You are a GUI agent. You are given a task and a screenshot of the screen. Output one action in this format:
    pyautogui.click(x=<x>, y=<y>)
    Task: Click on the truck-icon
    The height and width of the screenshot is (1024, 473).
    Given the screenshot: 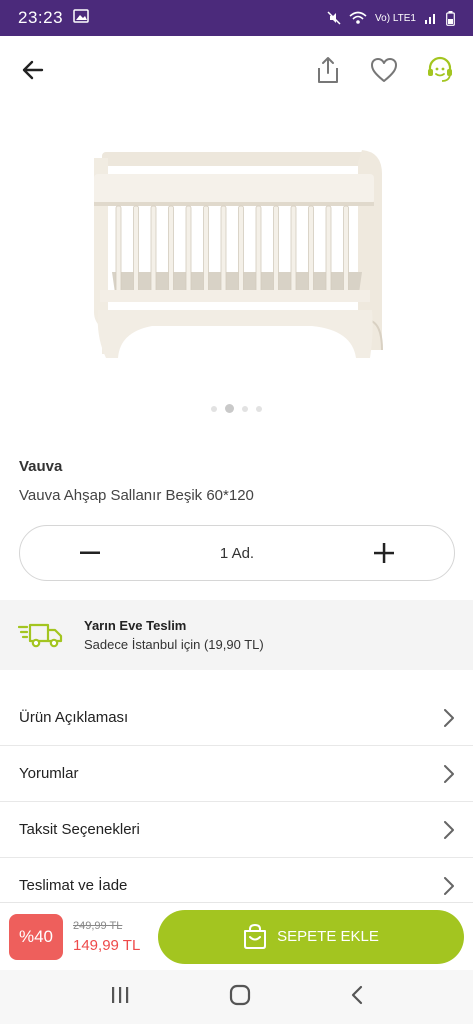 What is the action you would take?
    pyautogui.click(x=40, y=635)
    